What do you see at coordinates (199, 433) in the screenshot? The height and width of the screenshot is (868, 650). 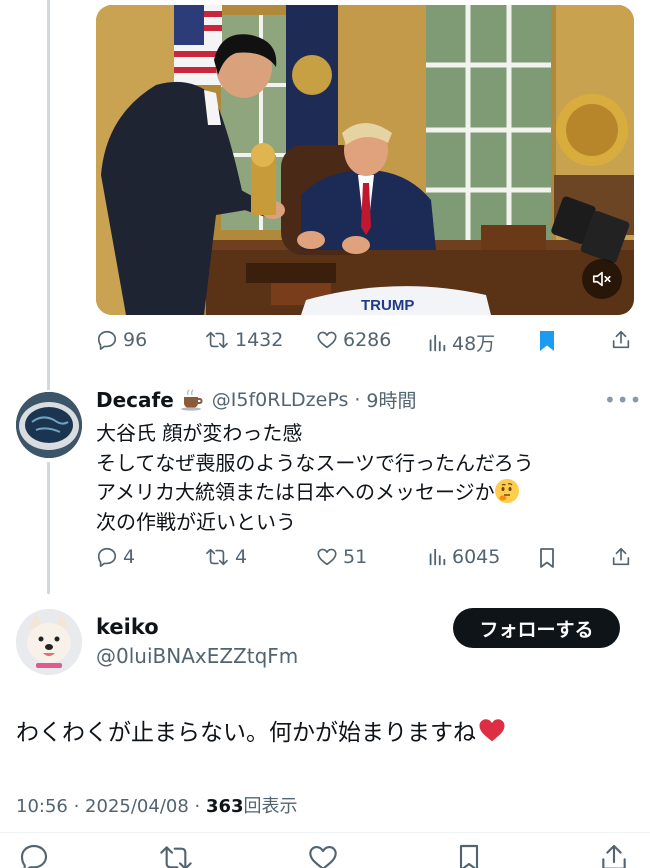 I see `reply-line: 大谷氏 顔が変わった感` at bounding box center [199, 433].